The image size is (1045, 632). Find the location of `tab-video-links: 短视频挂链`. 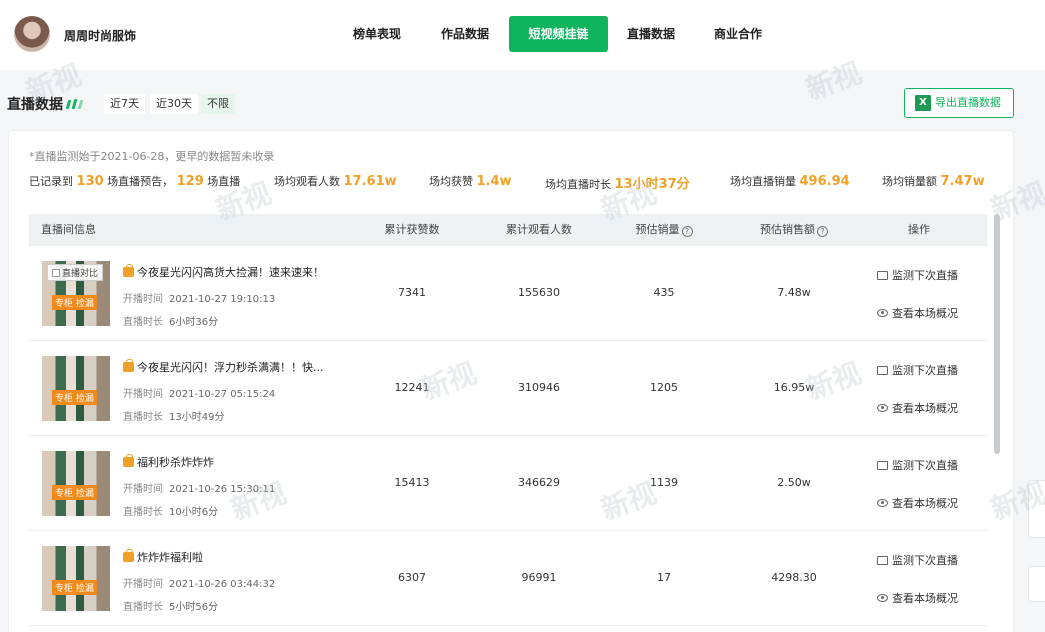

tab-video-links: 短视频挂链 is located at coordinates (558, 34).